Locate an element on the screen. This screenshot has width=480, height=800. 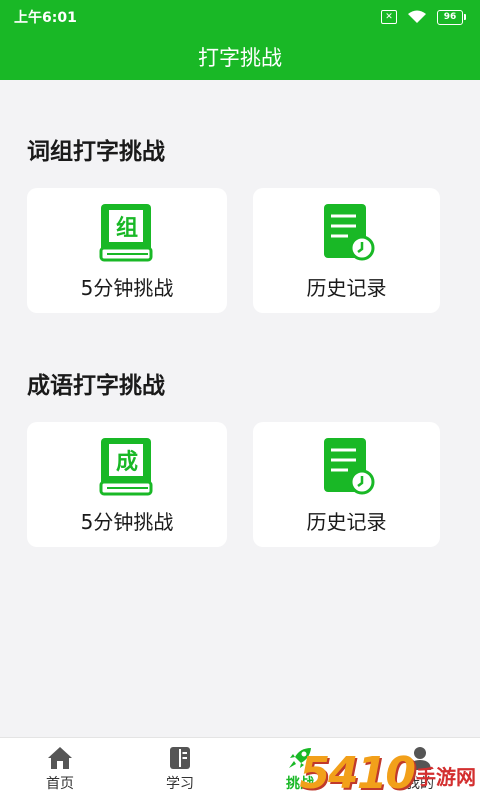
wifi-icon is located at coordinates (417, 16).